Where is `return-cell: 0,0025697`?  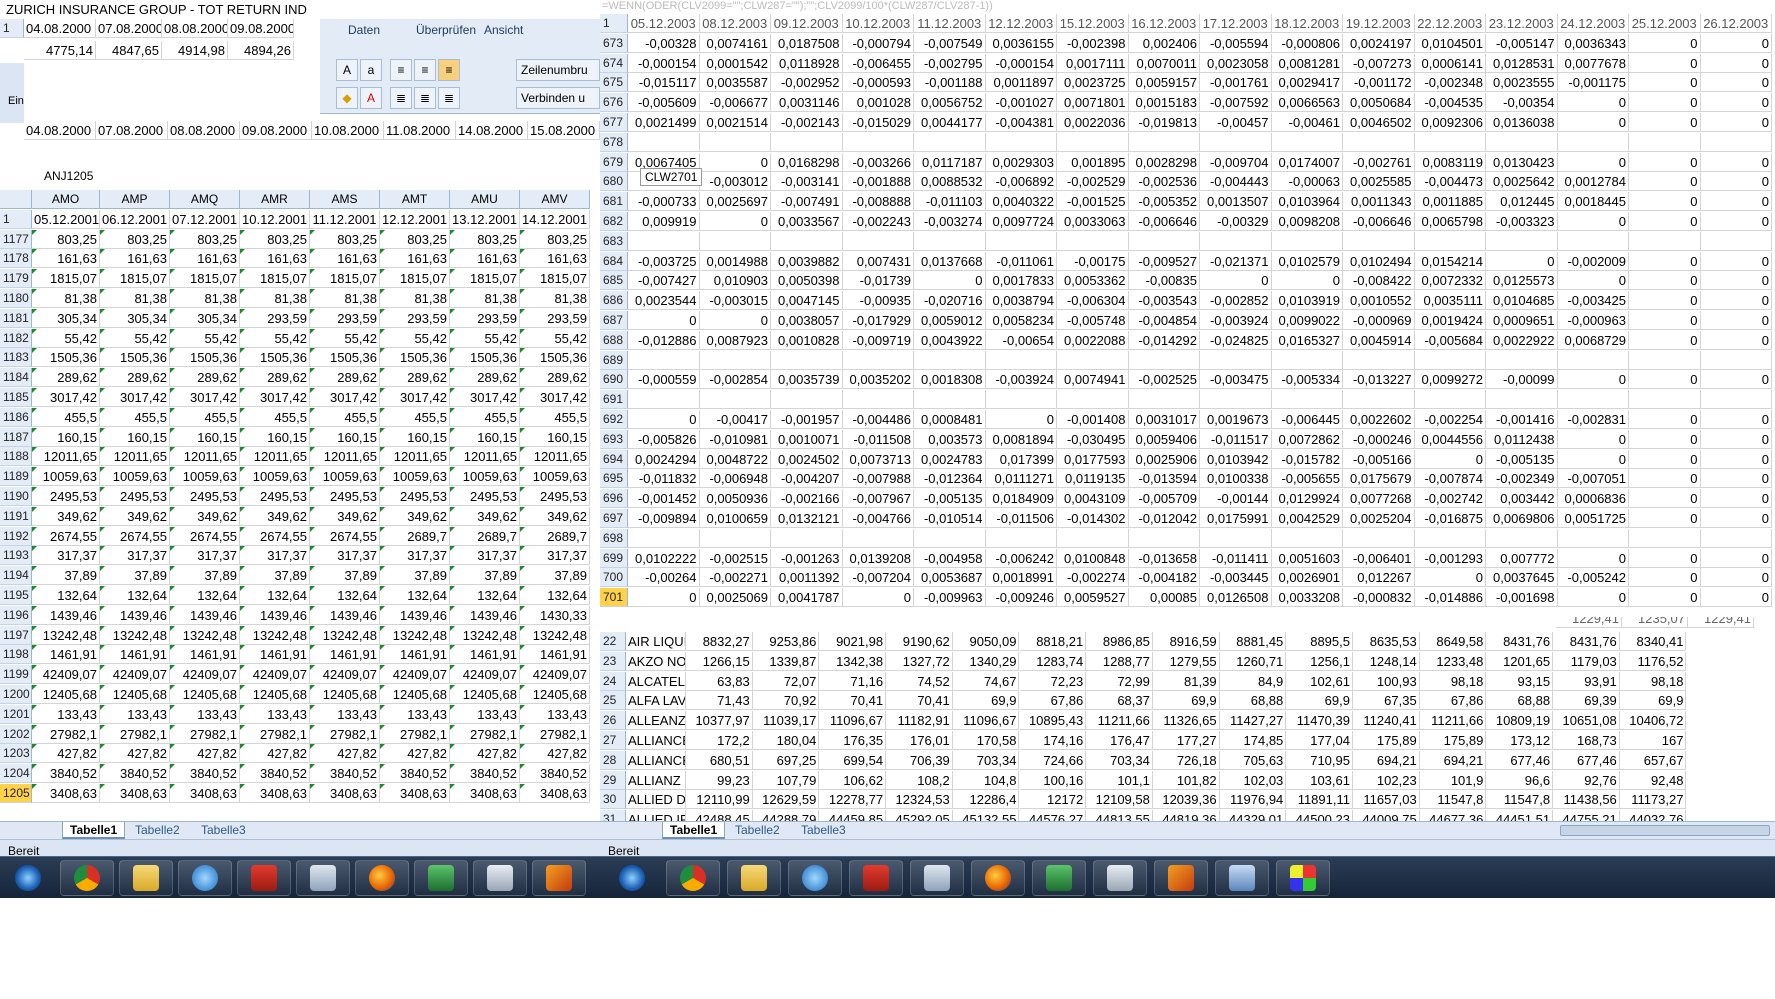
return-cell: 0,0025697 is located at coordinates (735, 202).